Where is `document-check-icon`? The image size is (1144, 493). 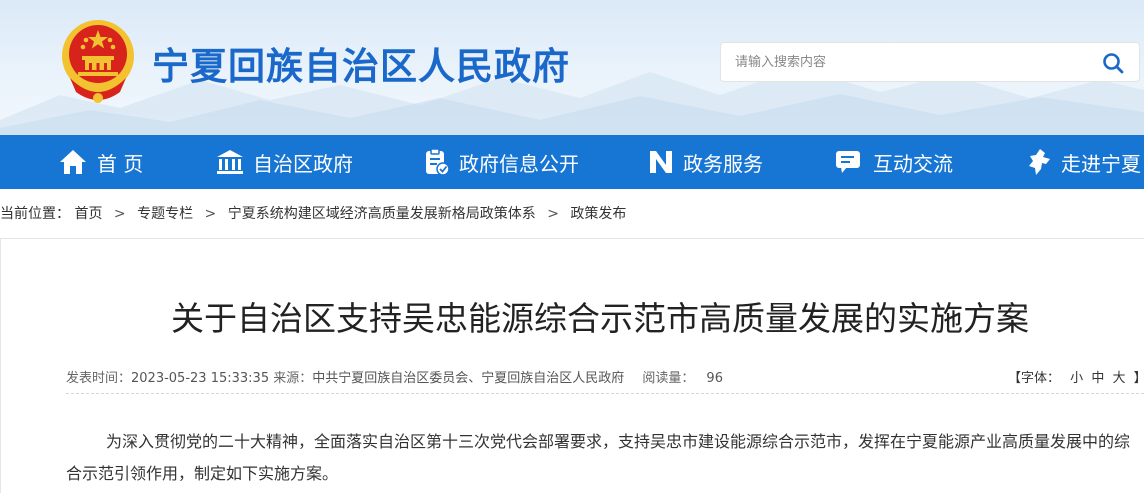
document-check-icon is located at coordinates (438, 162).